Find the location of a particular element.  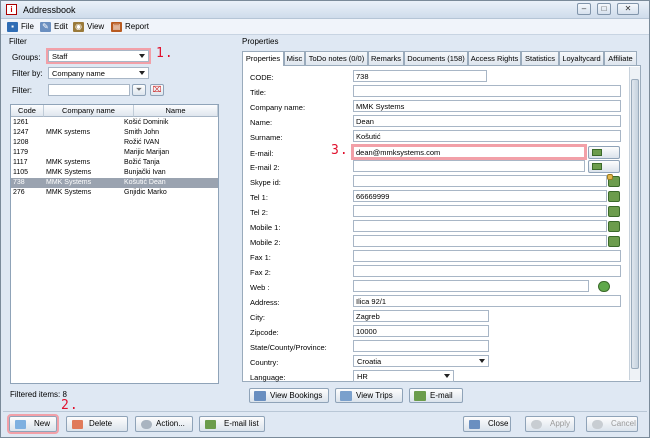

column-header-company: Company name is located at coordinates (89, 111).